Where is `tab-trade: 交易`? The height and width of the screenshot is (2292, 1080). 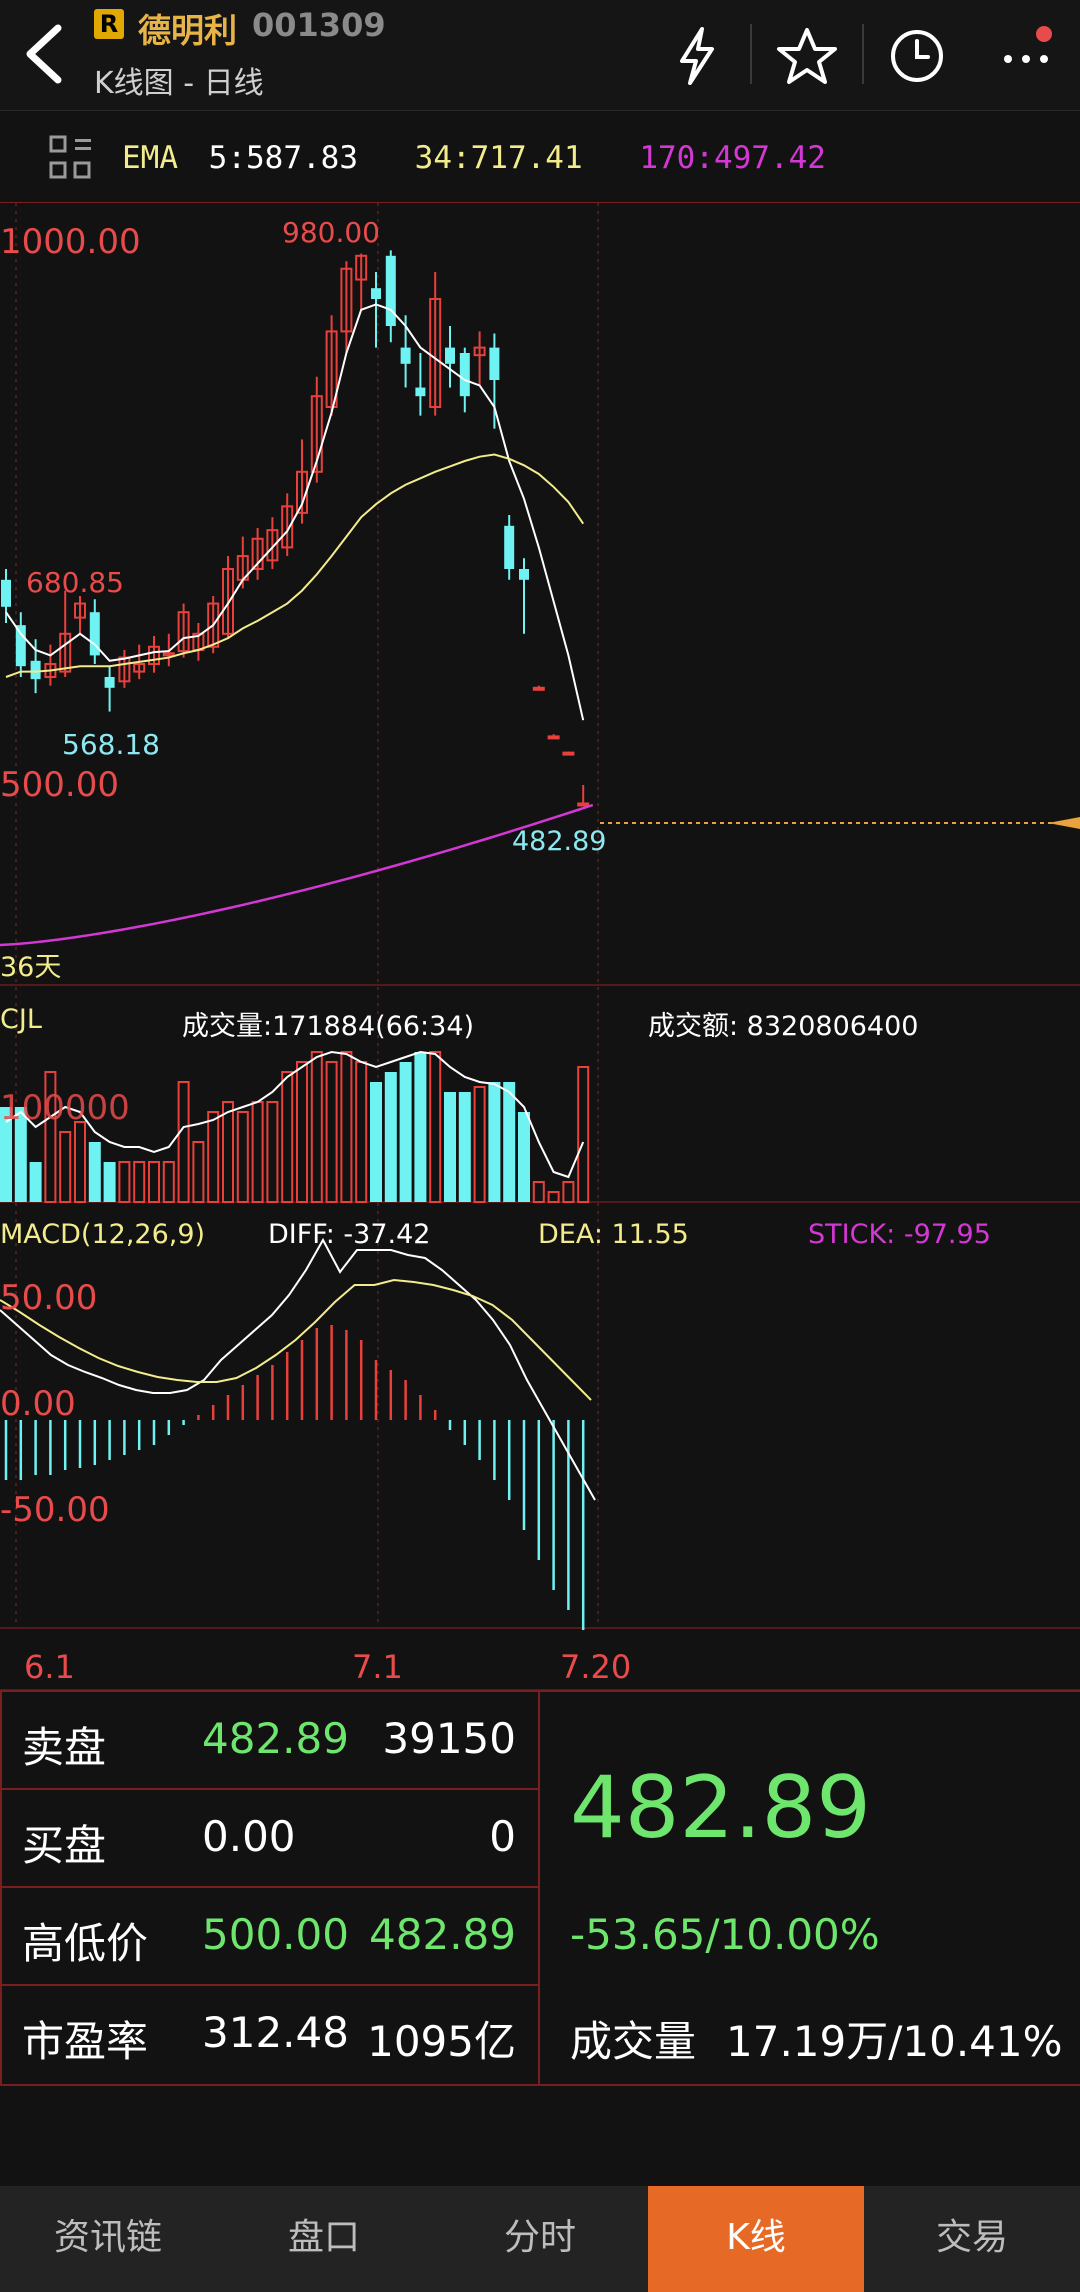
tab-trade: 交易 is located at coordinates (972, 2239).